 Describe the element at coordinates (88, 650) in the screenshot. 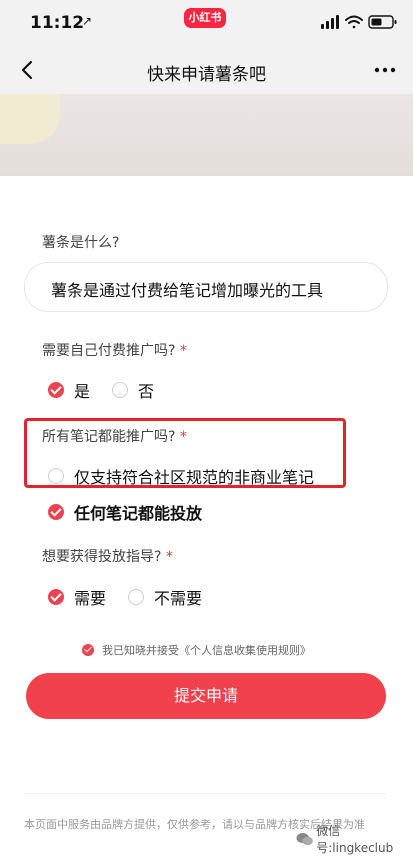

I see `checkbox-checked-icon` at that location.